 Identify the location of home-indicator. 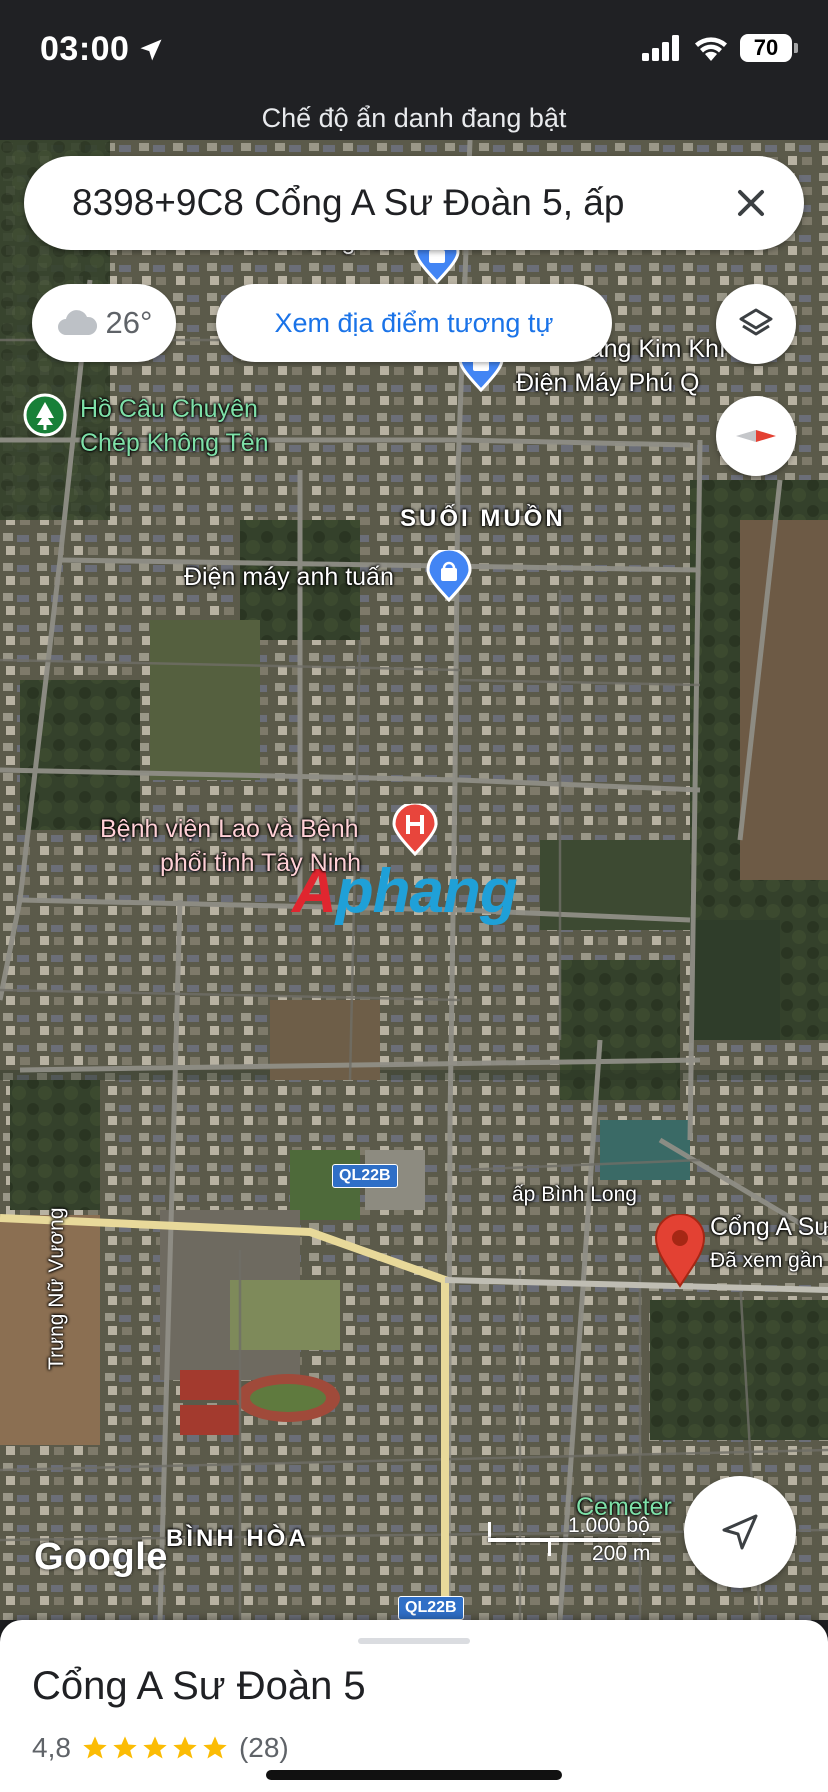
(414, 1775).